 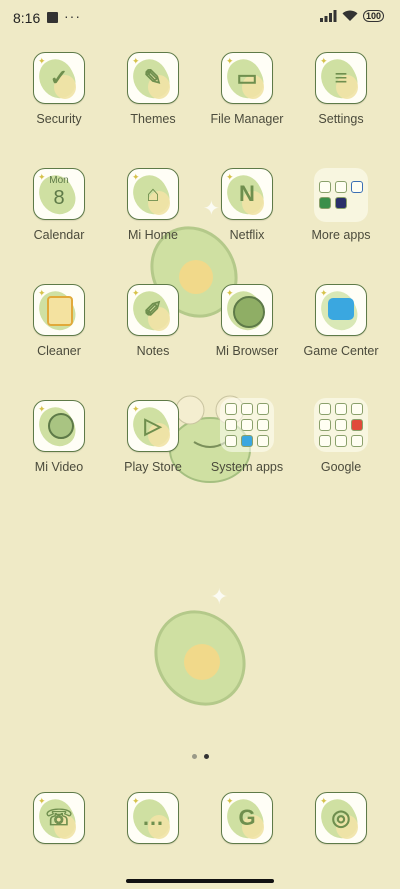 I want to click on more-notifications-icon: ···, so click(x=72, y=16).